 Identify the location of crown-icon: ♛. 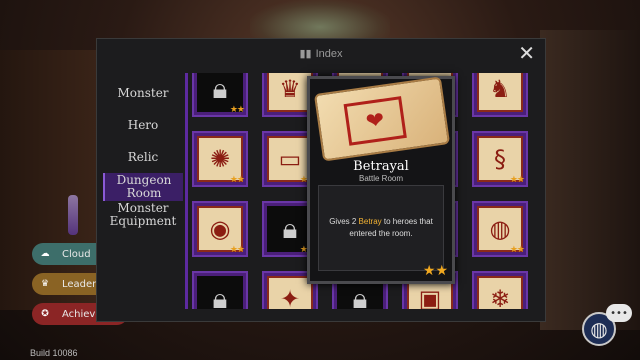
(45, 284).